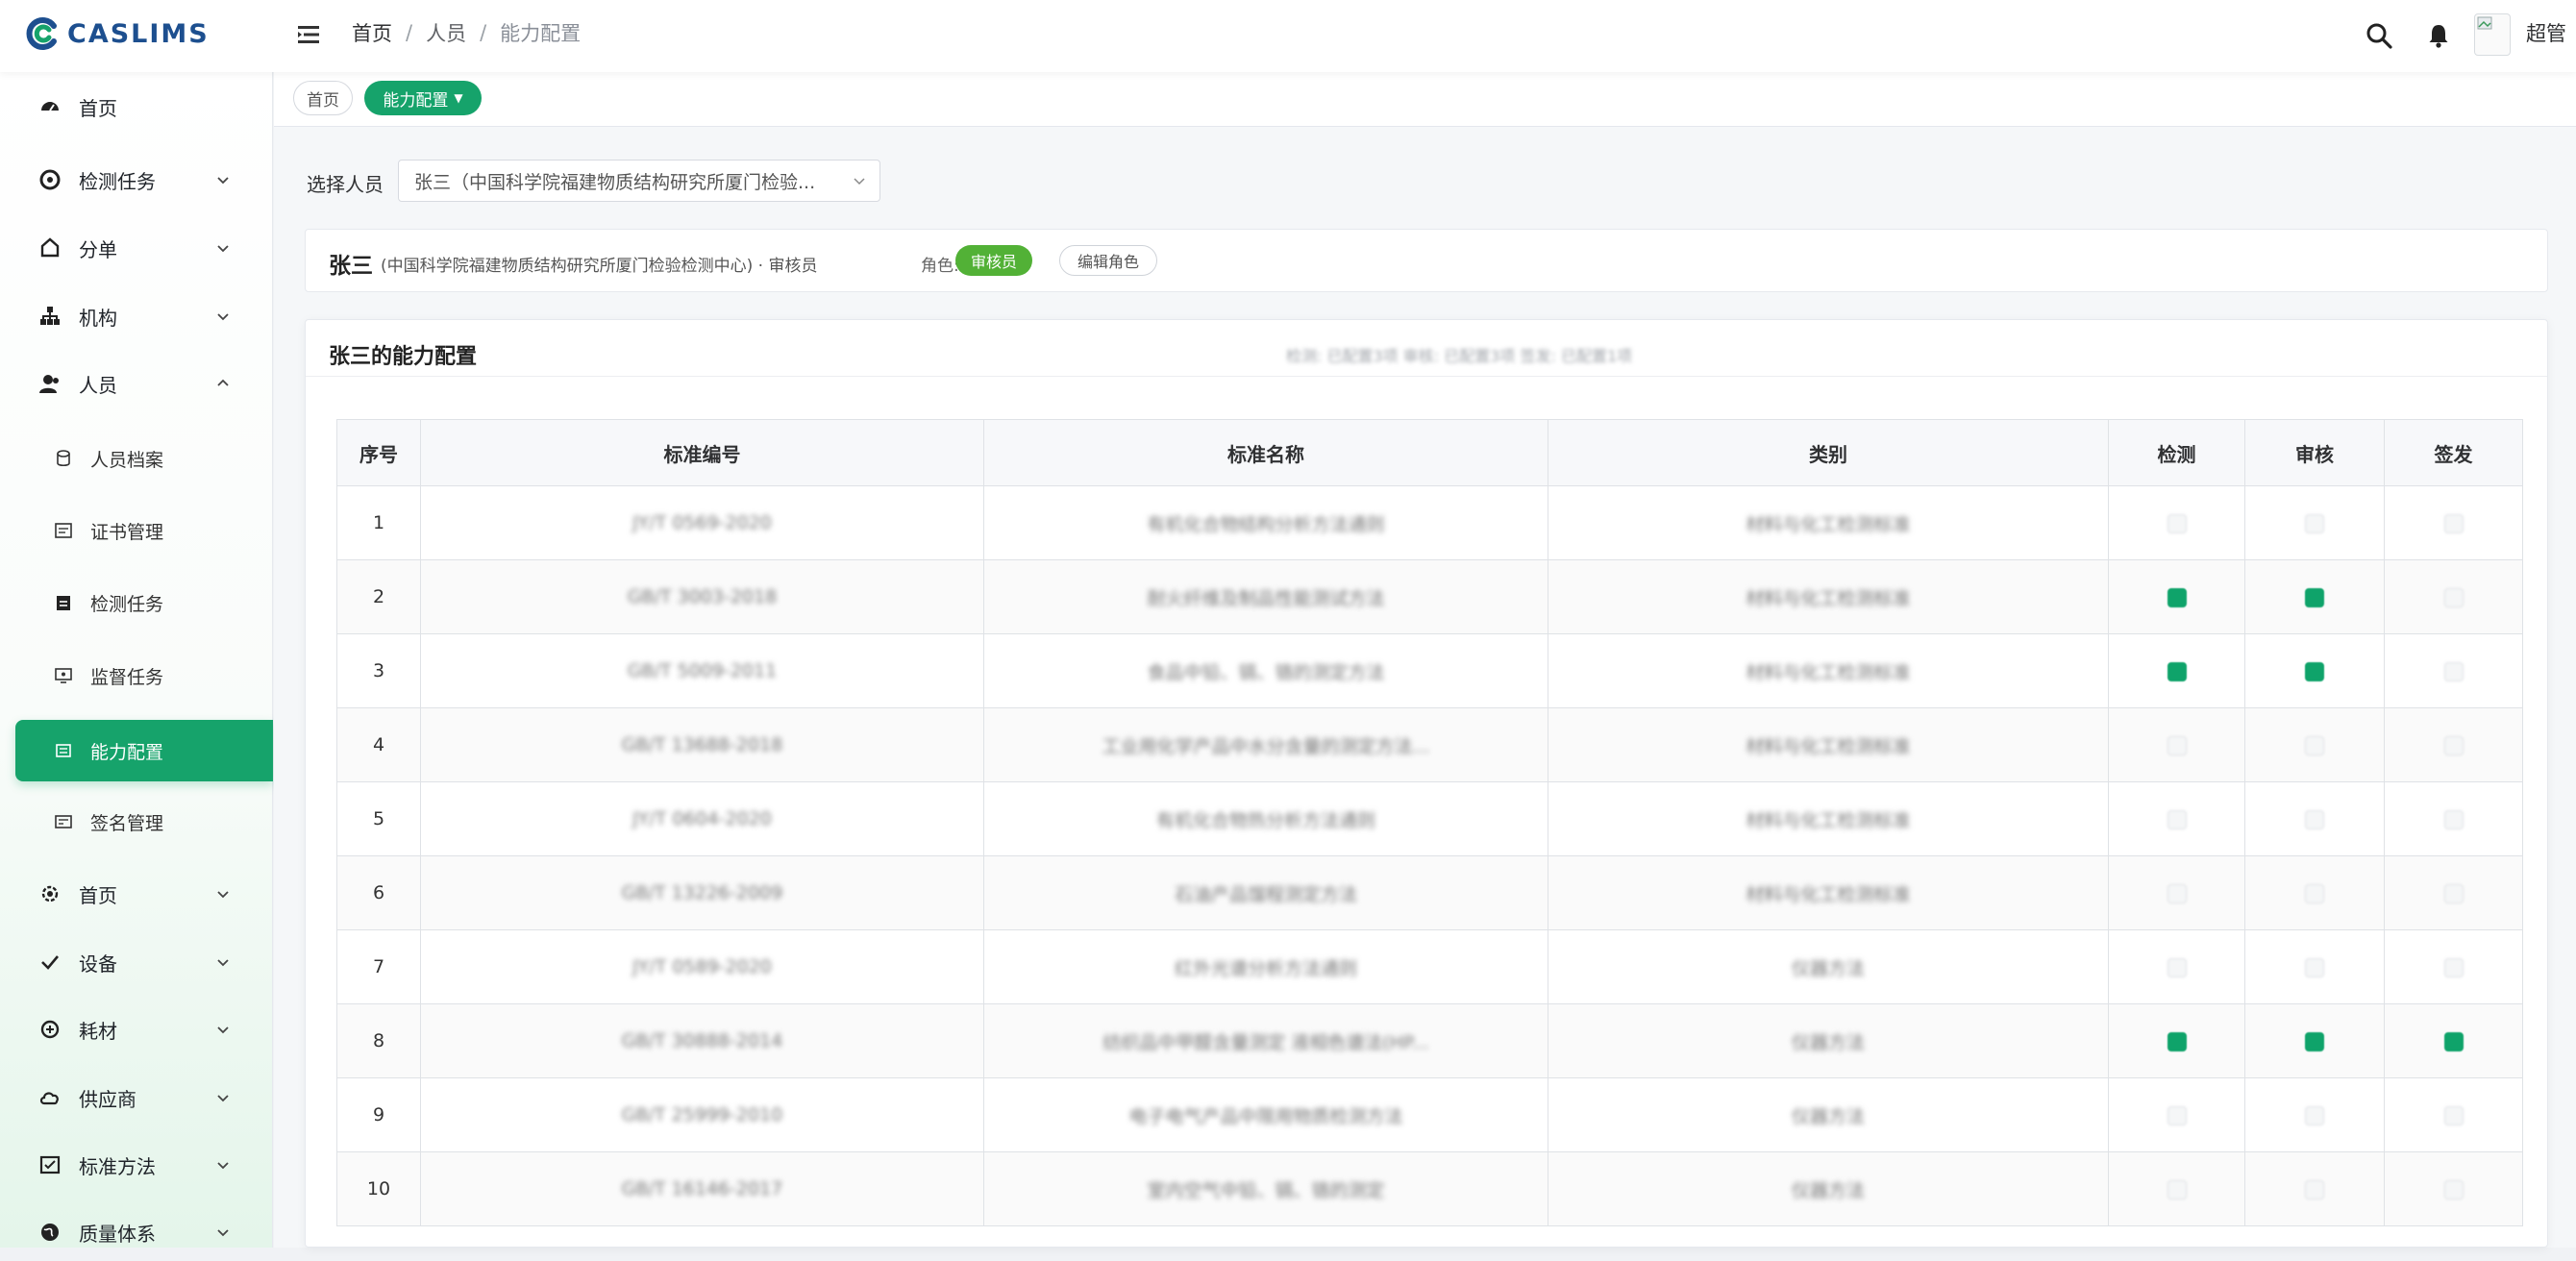  I want to click on menu-toggle-icon, so click(310, 34).